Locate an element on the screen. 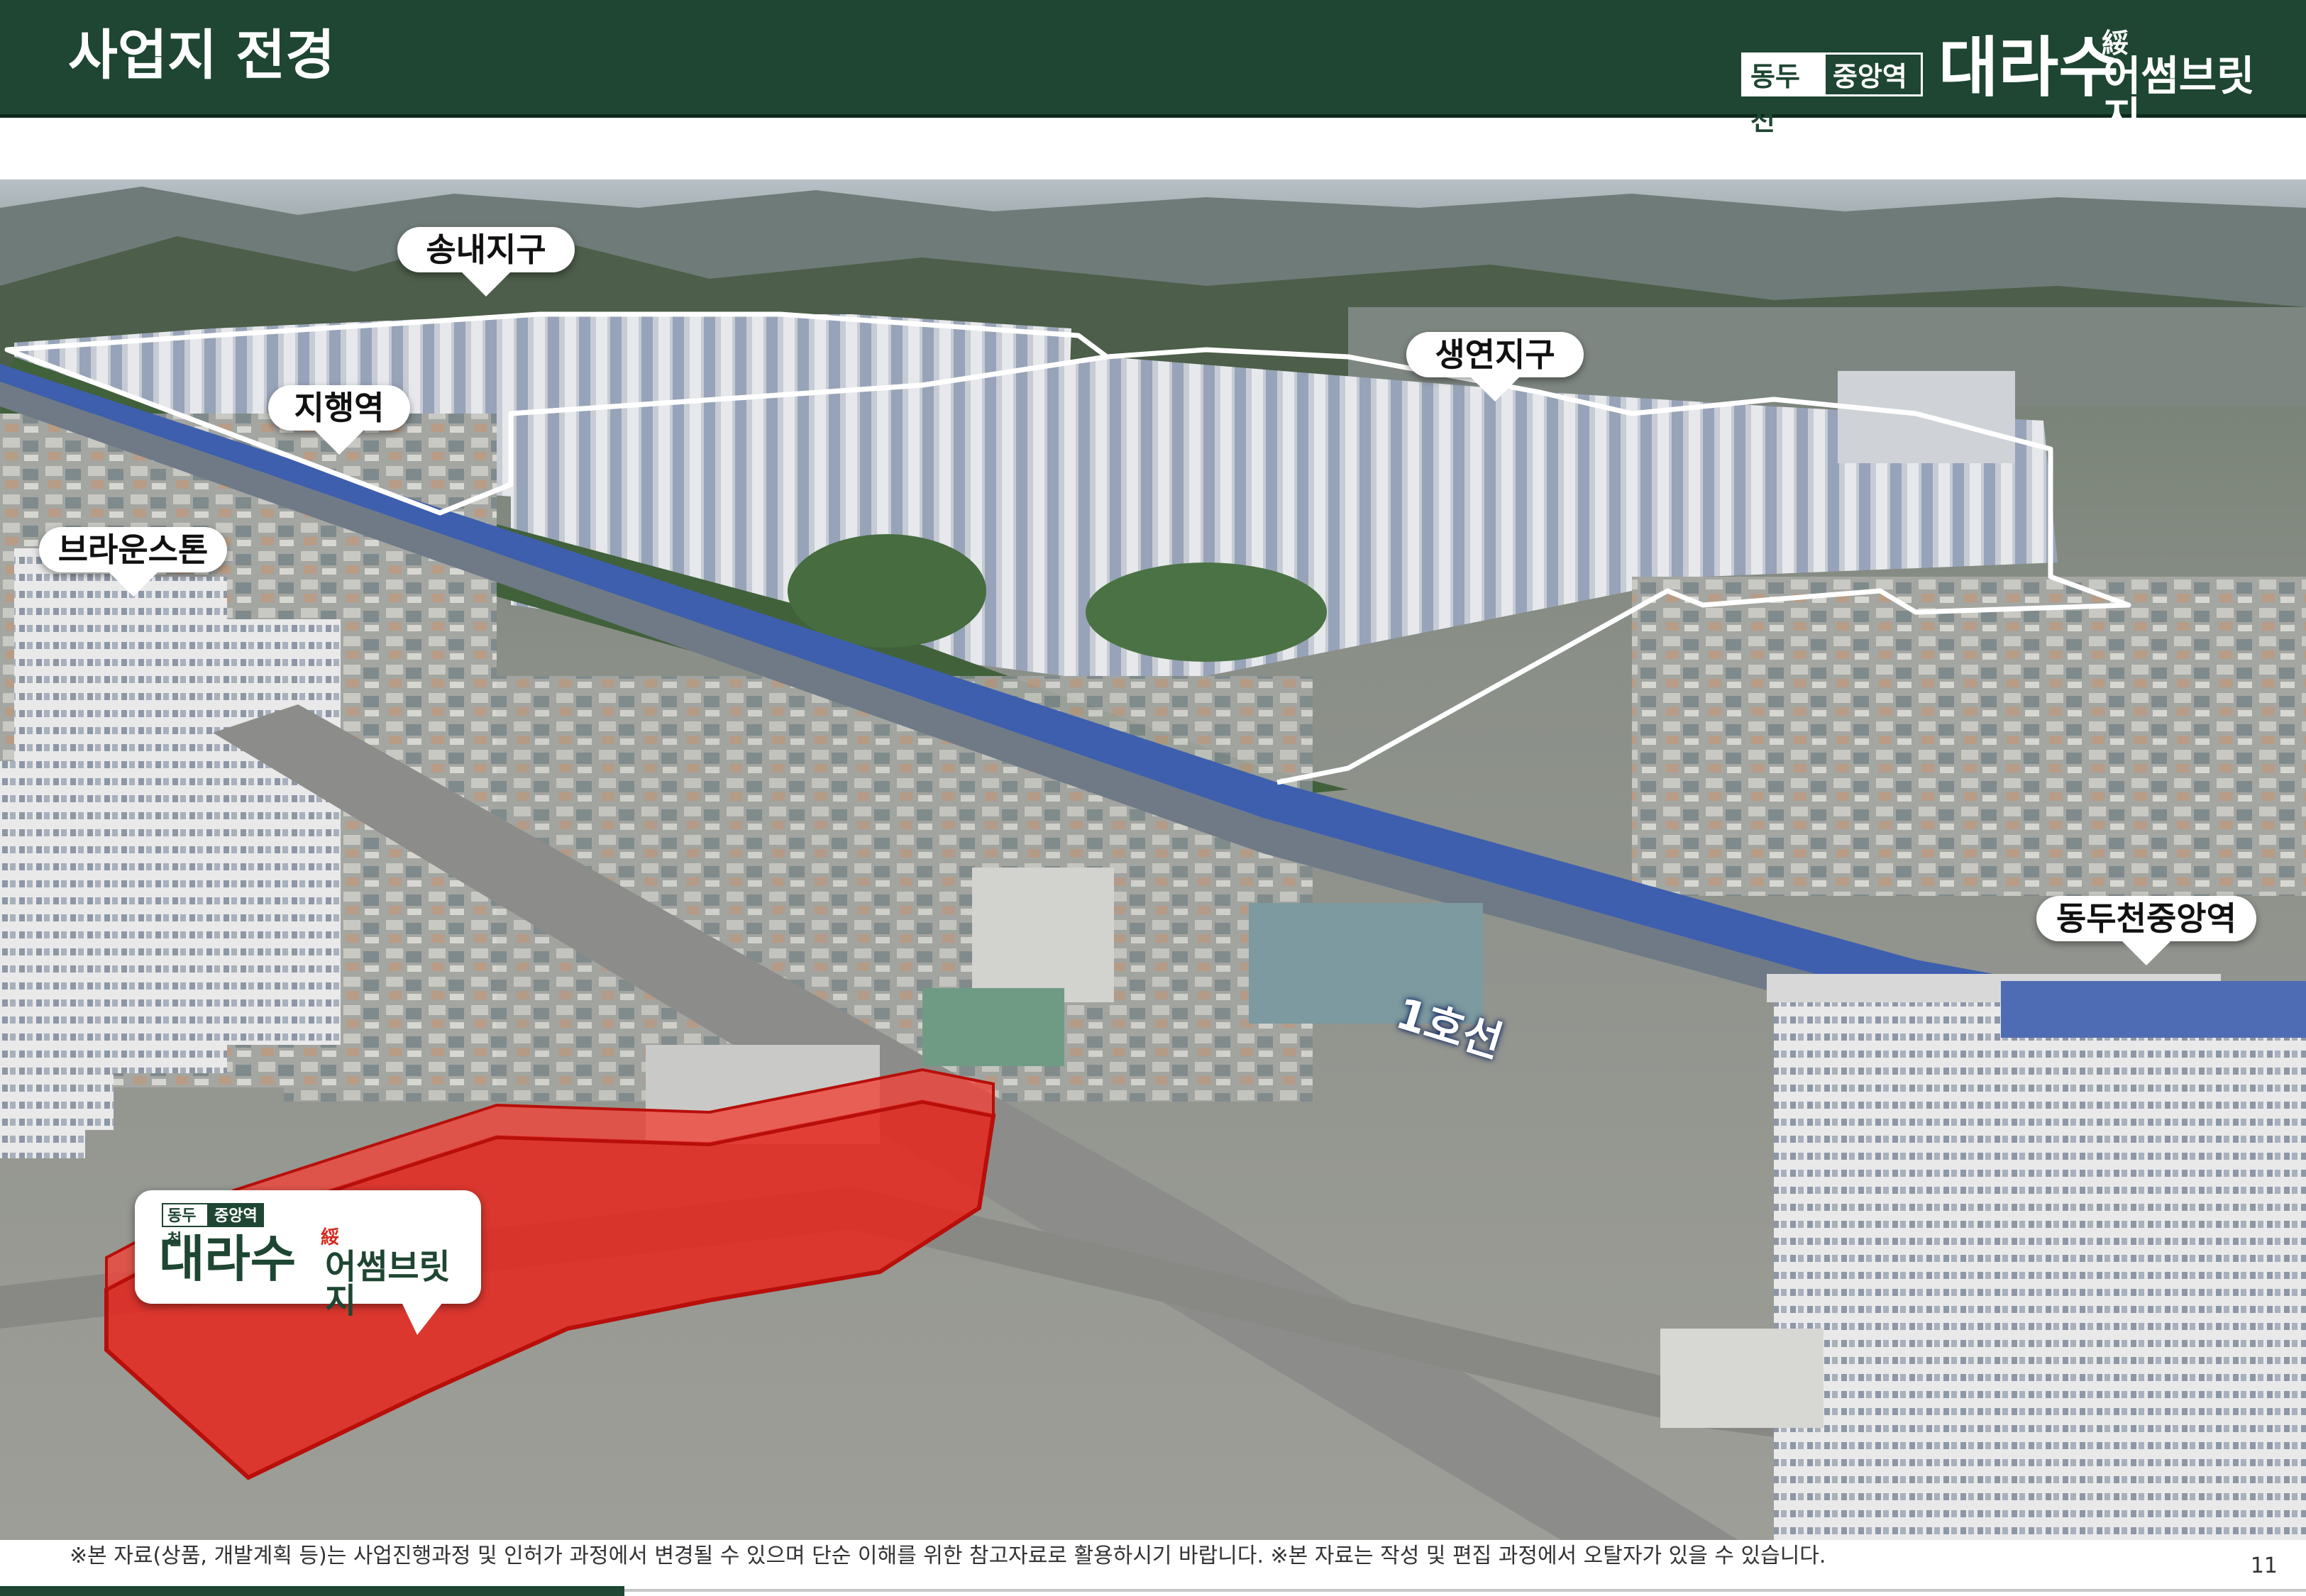 Image resolution: width=2306 pixels, height=1596 pixels. label-saengyeon-district: 생연지구 is located at coordinates (1495, 366).